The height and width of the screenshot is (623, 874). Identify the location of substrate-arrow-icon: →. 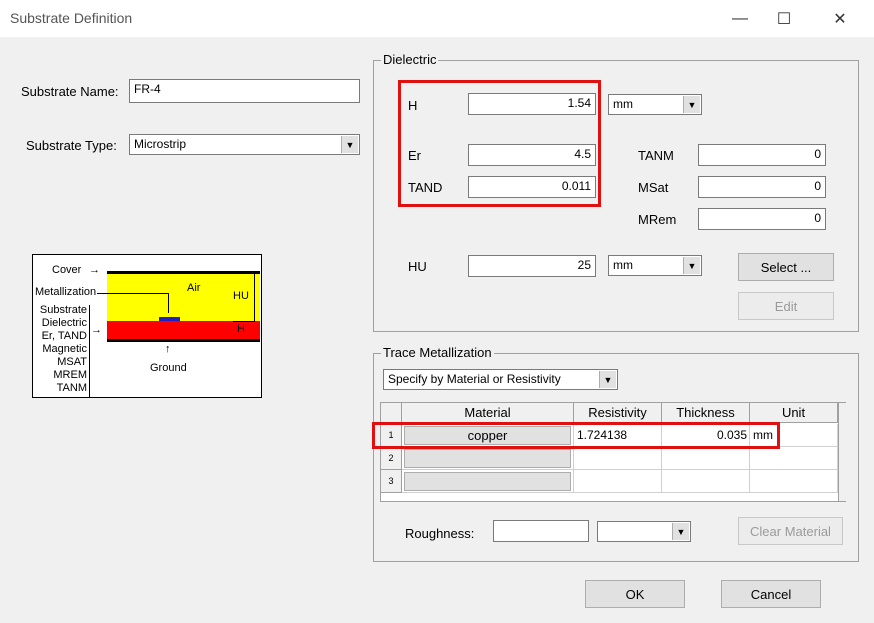
(96, 330).